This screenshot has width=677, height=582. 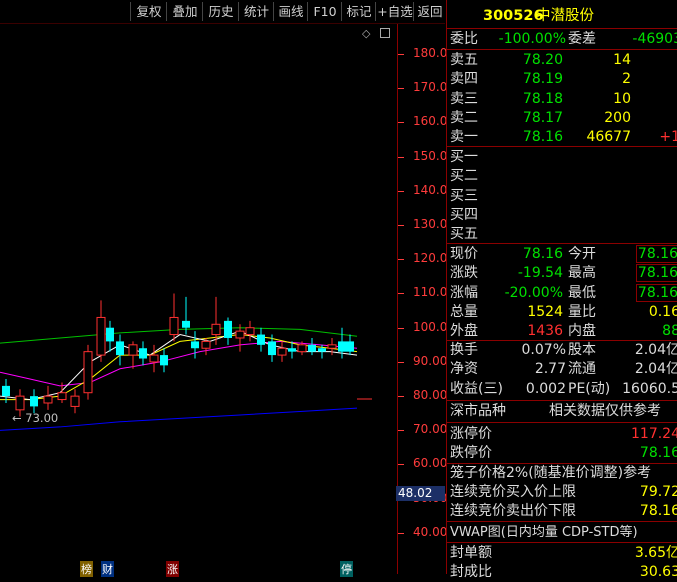 I want to click on quote-label: 外盘, so click(x=464, y=331).